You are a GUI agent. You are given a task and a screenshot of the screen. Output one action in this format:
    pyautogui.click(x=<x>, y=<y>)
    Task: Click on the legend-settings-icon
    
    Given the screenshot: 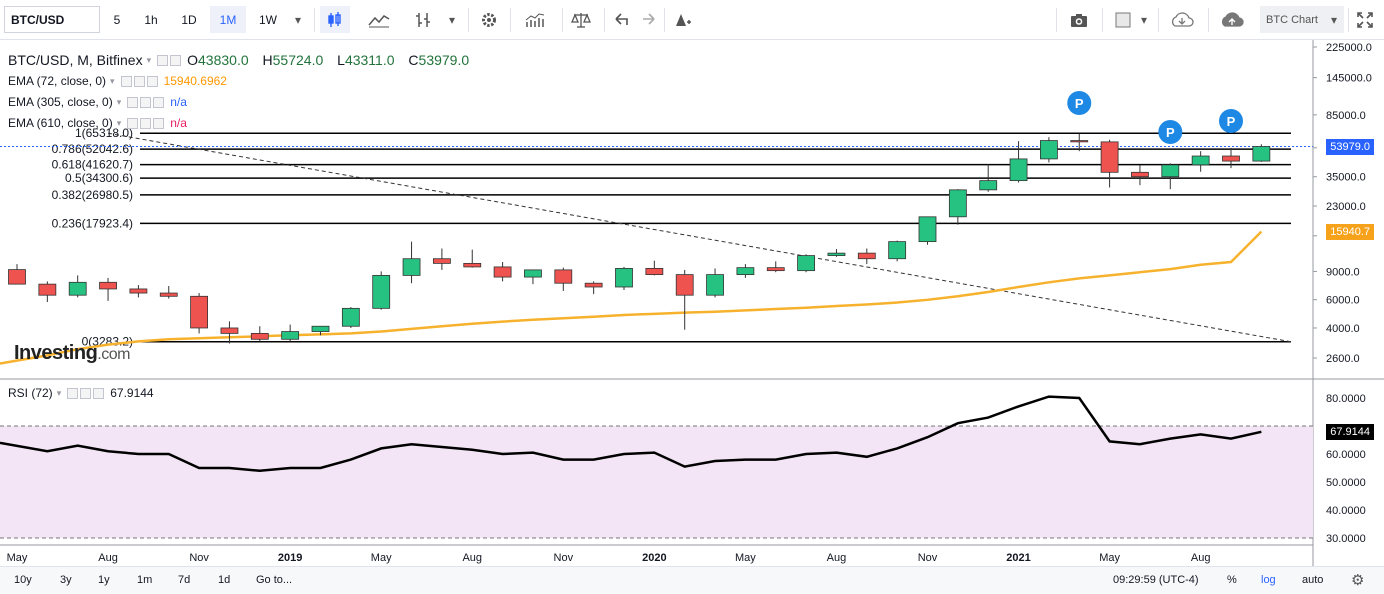 What is the action you would take?
    pyautogui.click(x=176, y=60)
    